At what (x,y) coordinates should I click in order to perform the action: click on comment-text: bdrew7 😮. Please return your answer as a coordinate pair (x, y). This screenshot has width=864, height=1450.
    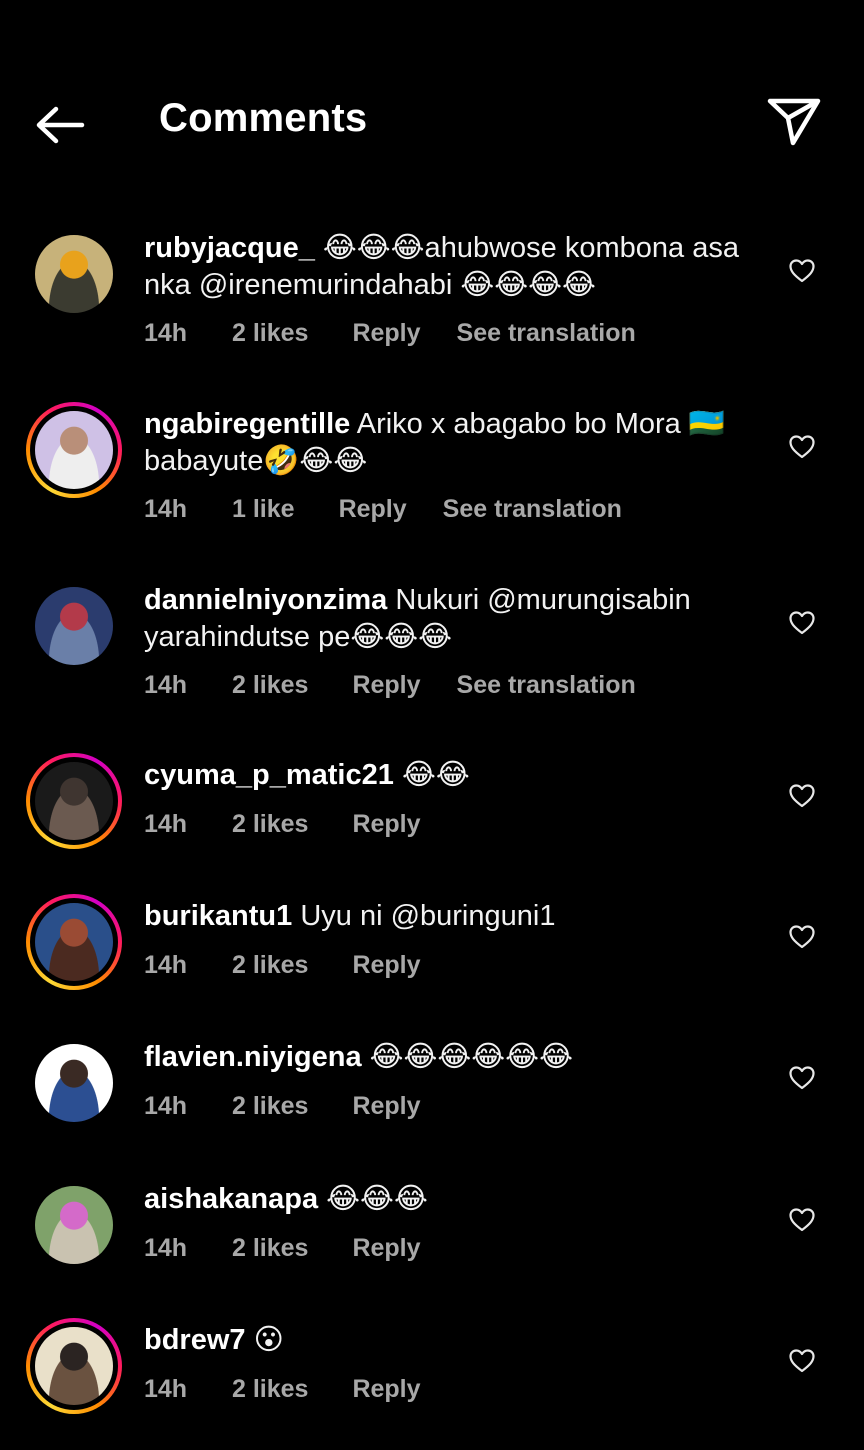
    Looking at the image, I should click on (454, 1340).